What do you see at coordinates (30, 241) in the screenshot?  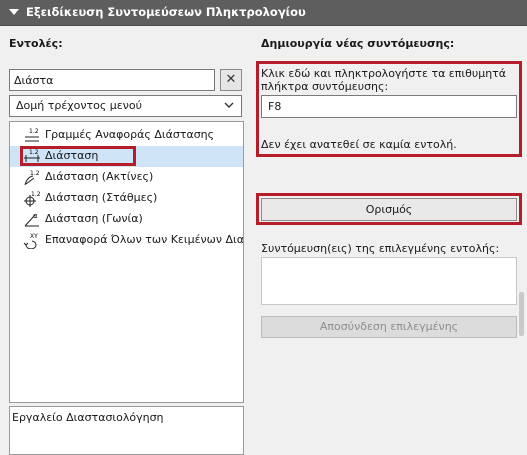 I see `reset-dimension-text-icon: XY` at bounding box center [30, 241].